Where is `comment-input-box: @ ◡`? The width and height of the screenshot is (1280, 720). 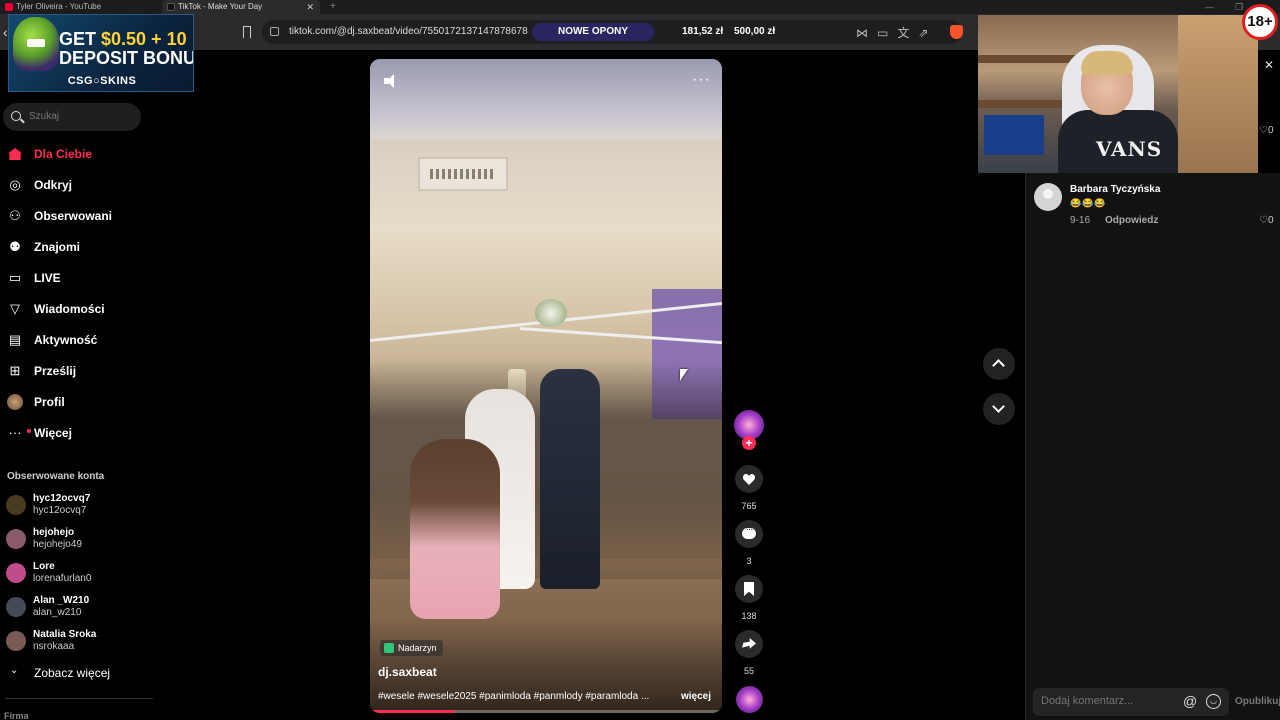
comment-input-box: @ ◡ is located at coordinates (1131, 702).